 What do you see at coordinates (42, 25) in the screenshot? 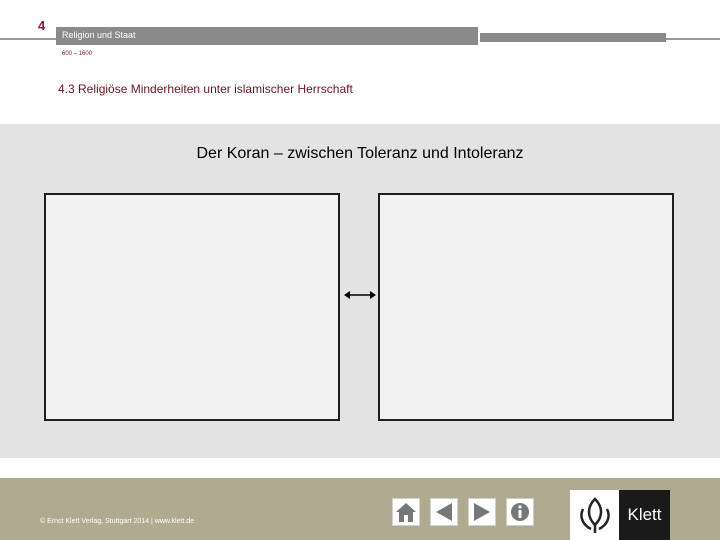
I see `chapter-number: 4` at bounding box center [42, 25].